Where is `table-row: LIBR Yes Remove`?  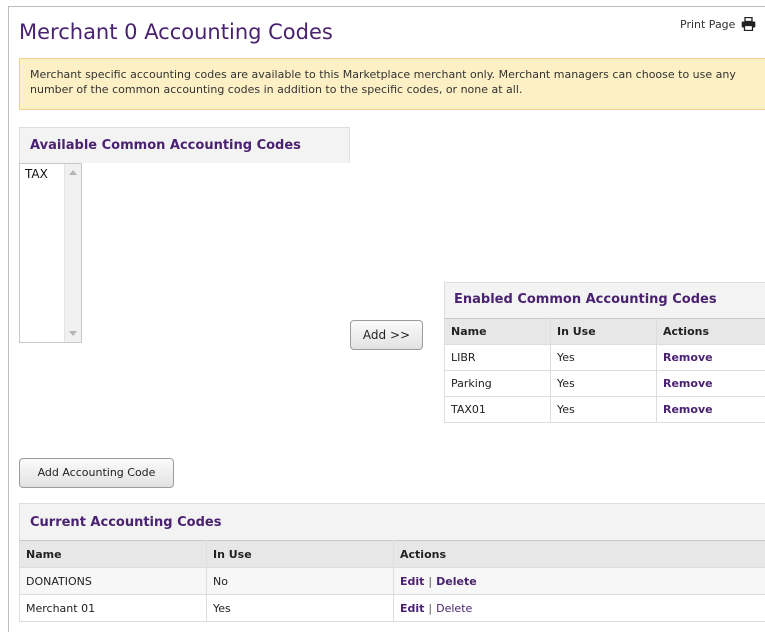
table-row: LIBR Yes Remove is located at coordinates (604, 357).